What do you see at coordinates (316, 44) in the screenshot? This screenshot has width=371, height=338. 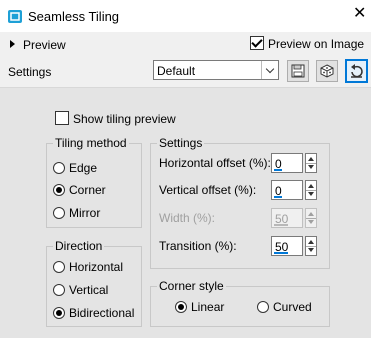 I see `preview-on-image-label: Preview on Image` at bounding box center [316, 44].